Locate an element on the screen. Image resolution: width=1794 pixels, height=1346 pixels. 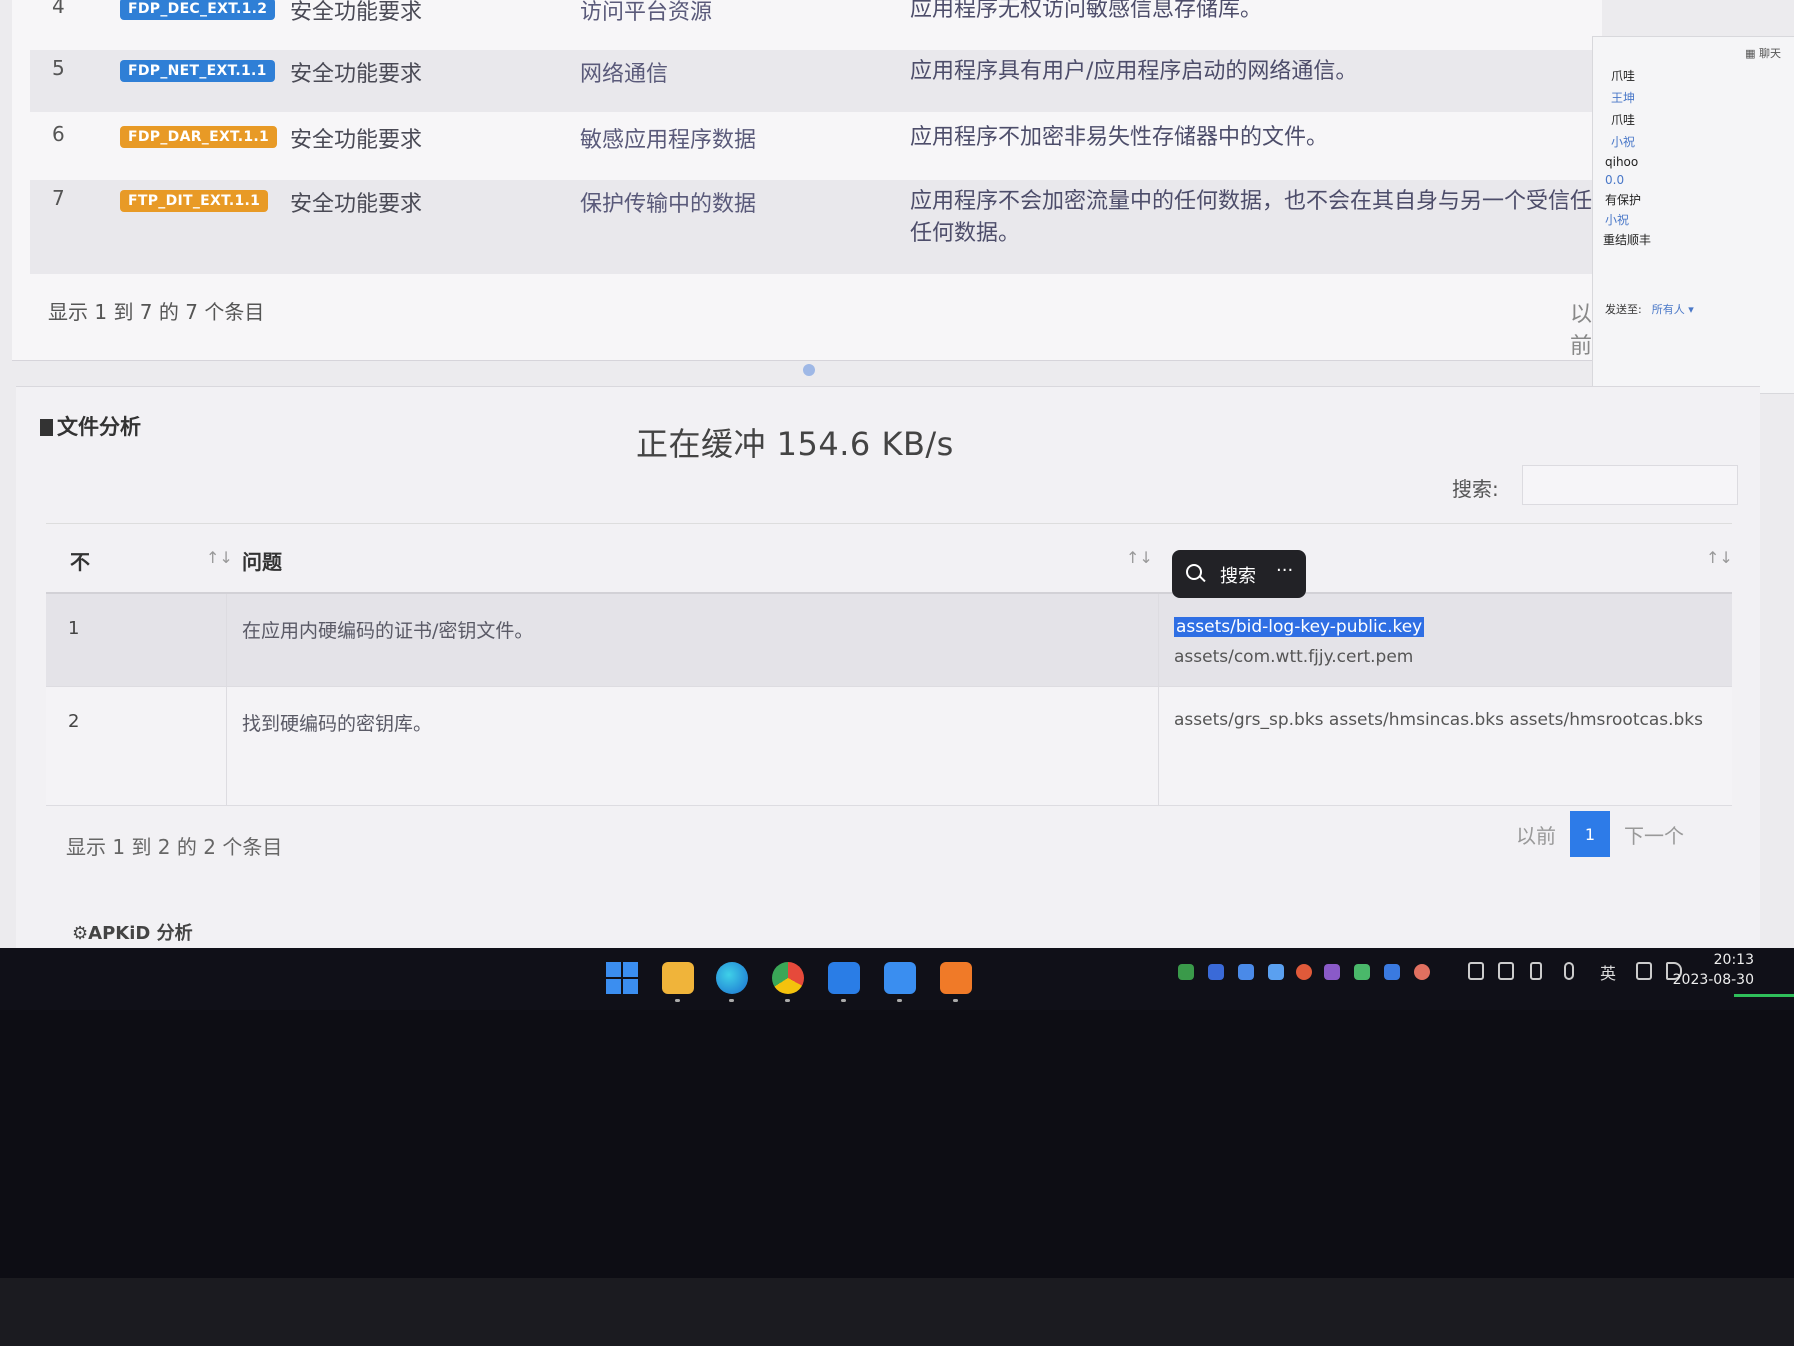
description-line: 应用程序不会加密流量中的任何数据，也不会在其自身与另一个受信任的I is located at coordinates (1260, 201).